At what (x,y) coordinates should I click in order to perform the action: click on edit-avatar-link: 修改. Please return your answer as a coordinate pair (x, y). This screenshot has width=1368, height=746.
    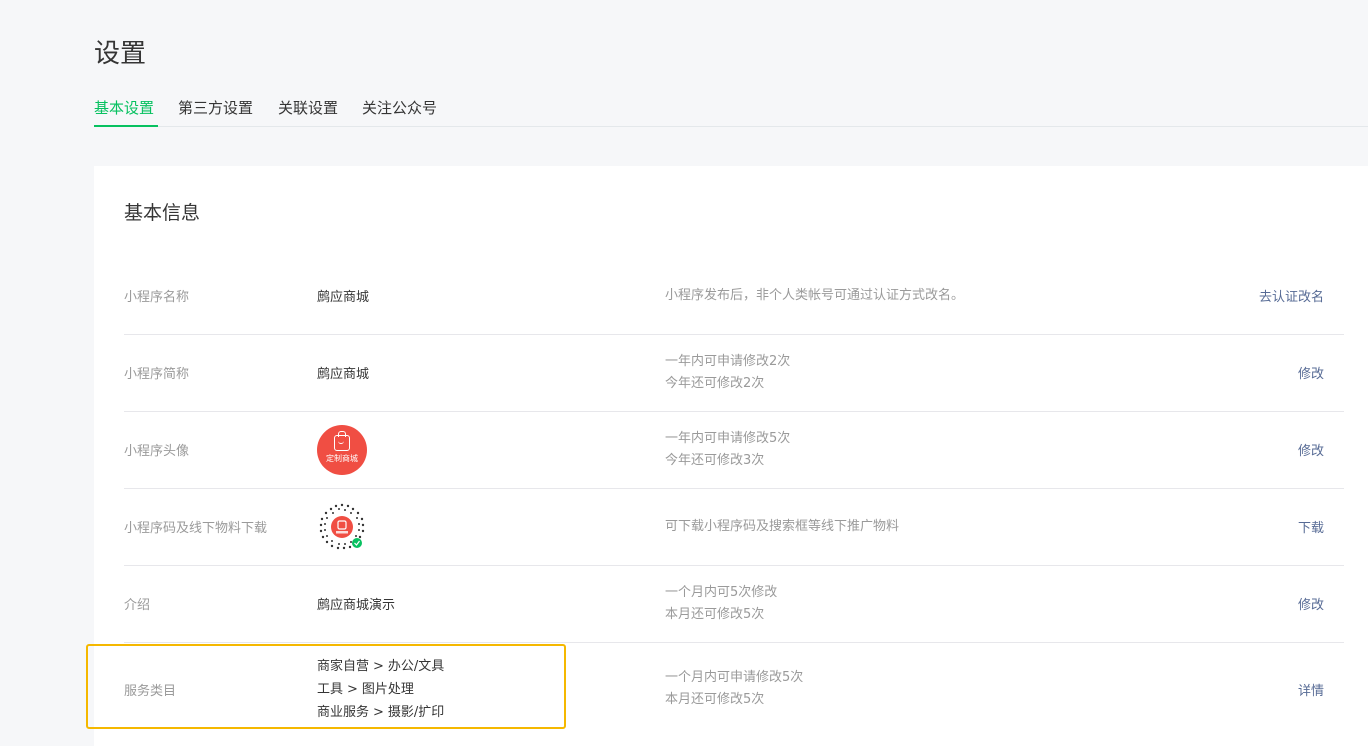
    Looking at the image, I should click on (1311, 449).